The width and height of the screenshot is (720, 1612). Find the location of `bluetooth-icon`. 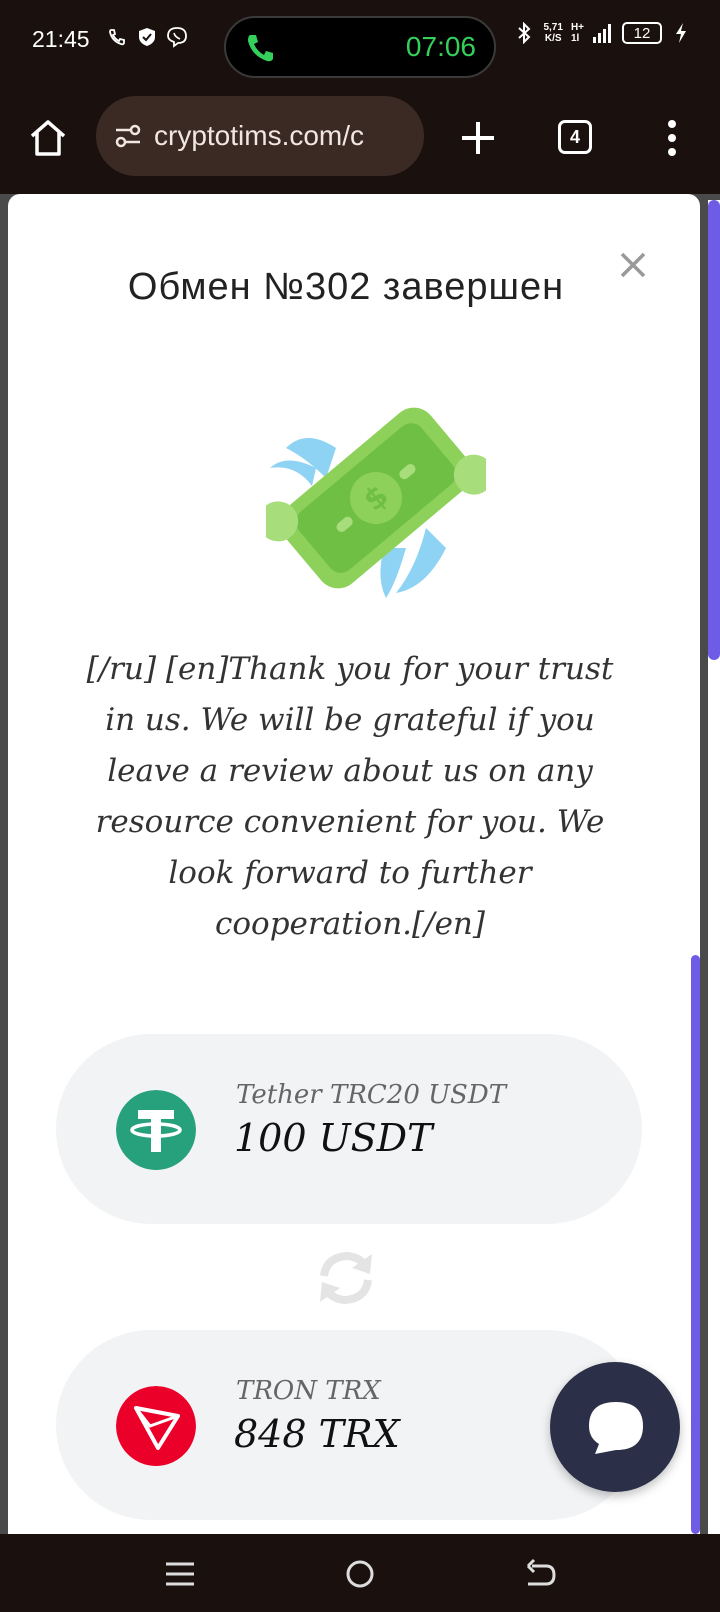

bluetooth-icon is located at coordinates (524, 33).